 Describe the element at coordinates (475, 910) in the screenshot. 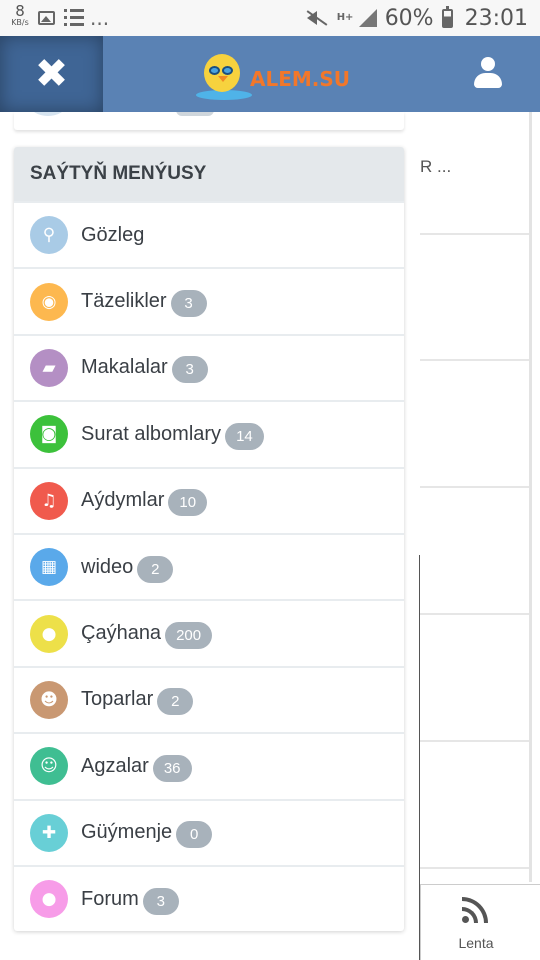

I see `rss-feed-icon` at that location.